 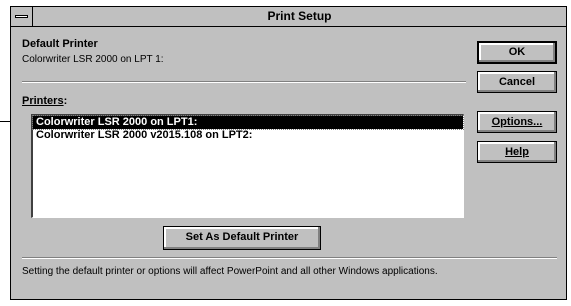 I want to click on printers-label: Printers:, so click(x=45, y=101).